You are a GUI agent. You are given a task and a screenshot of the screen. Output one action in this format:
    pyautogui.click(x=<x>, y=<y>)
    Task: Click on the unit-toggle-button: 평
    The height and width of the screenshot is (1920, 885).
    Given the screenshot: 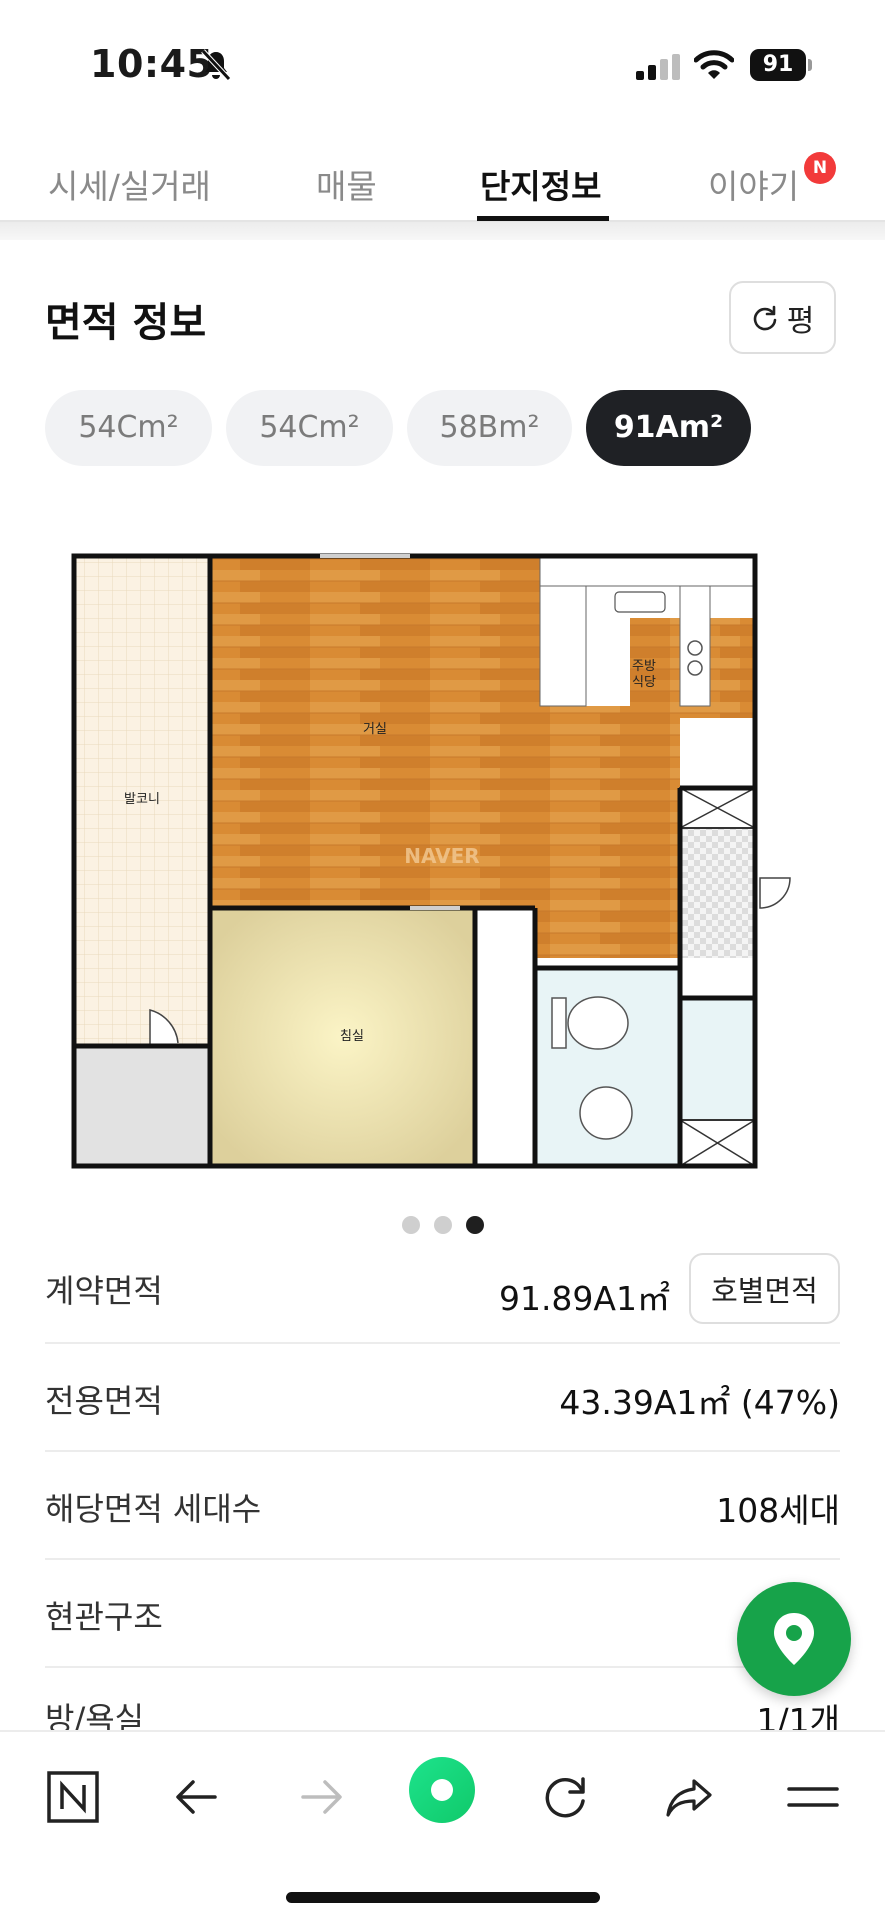 What is the action you would take?
    pyautogui.click(x=782, y=317)
    